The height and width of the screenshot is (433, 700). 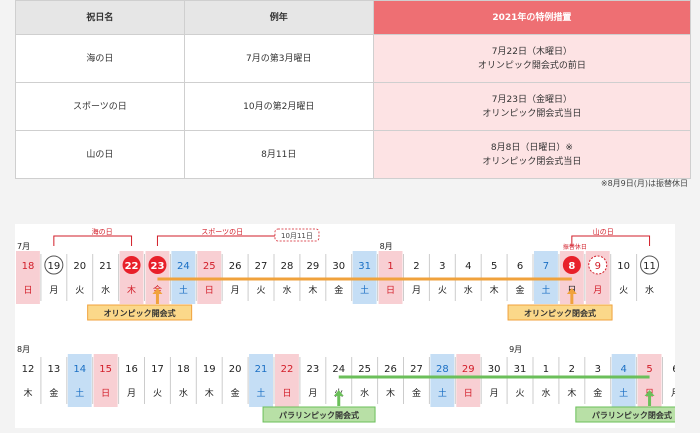 I want to click on day-number: 1, so click(x=546, y=369).